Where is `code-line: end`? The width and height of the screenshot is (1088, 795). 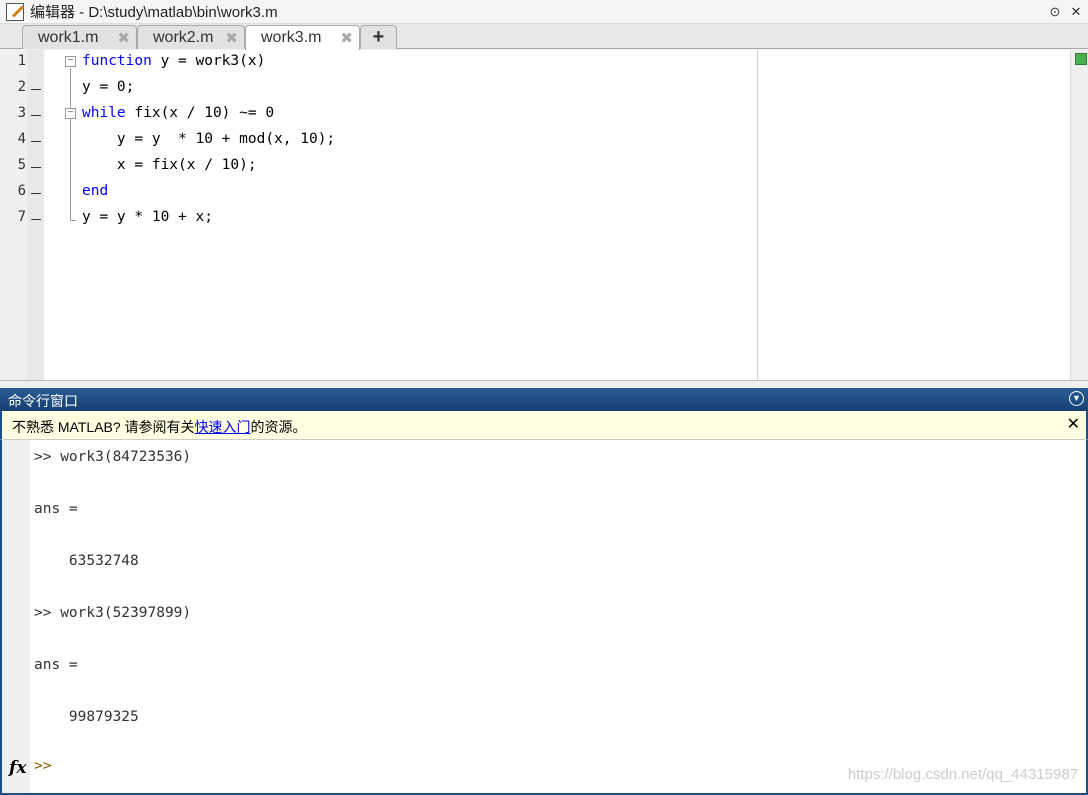 code-line: end is located at coordinates (95, 191).